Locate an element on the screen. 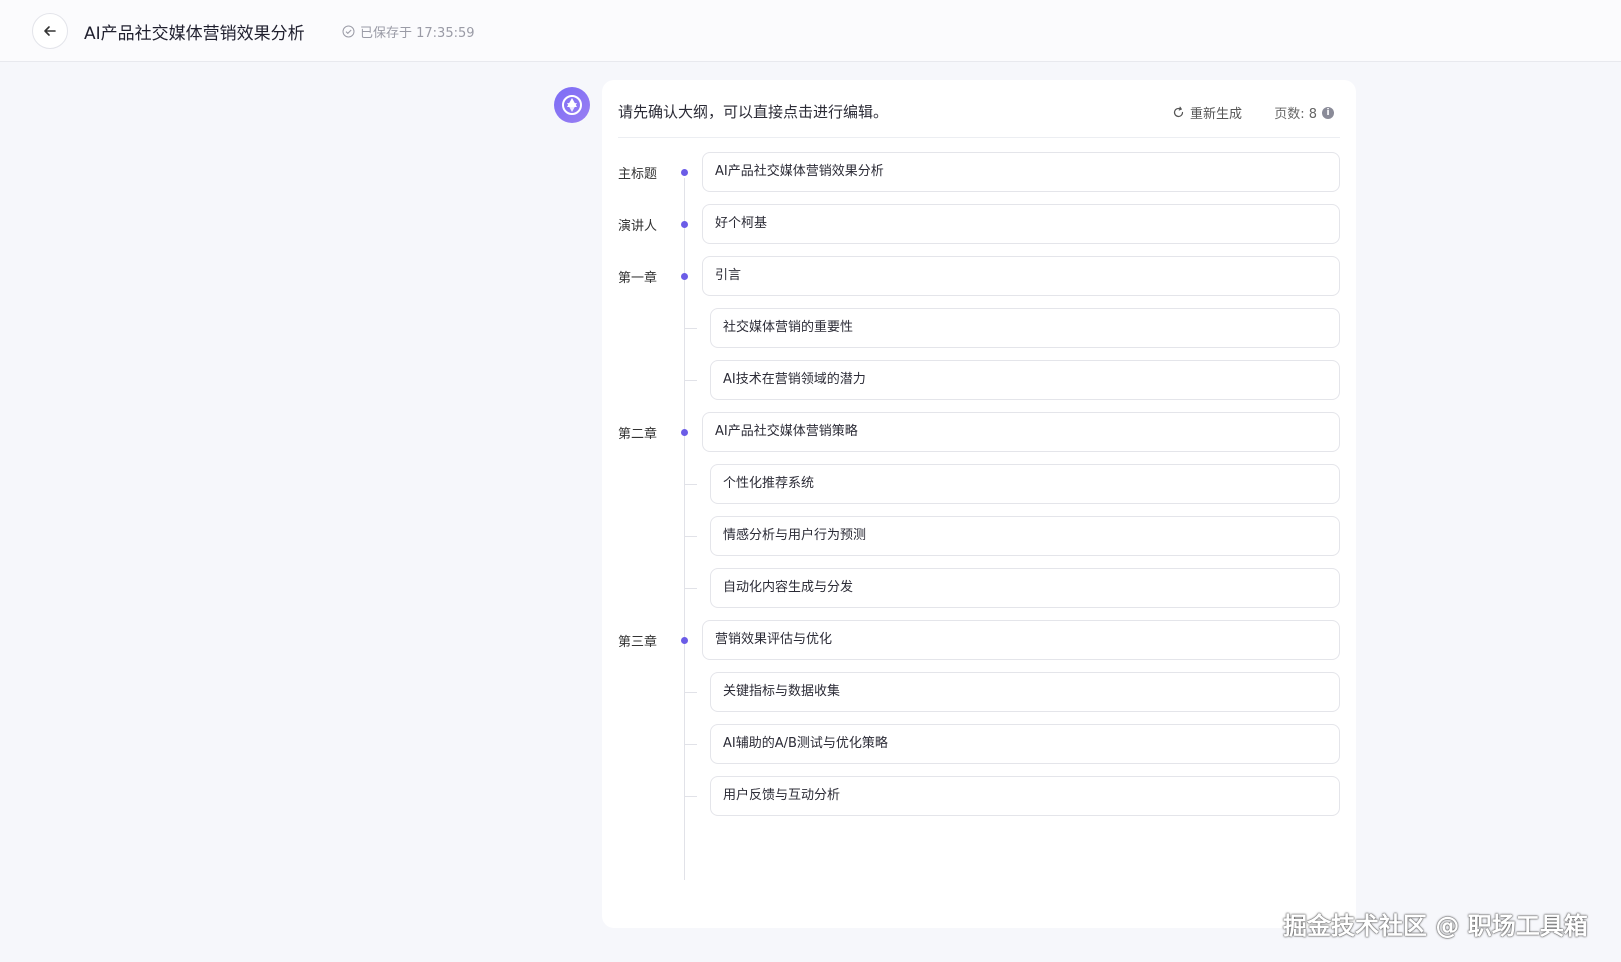 The image size is (1621, 962). page-count: 页数: 8 i is located at coordinates (1304, 112).